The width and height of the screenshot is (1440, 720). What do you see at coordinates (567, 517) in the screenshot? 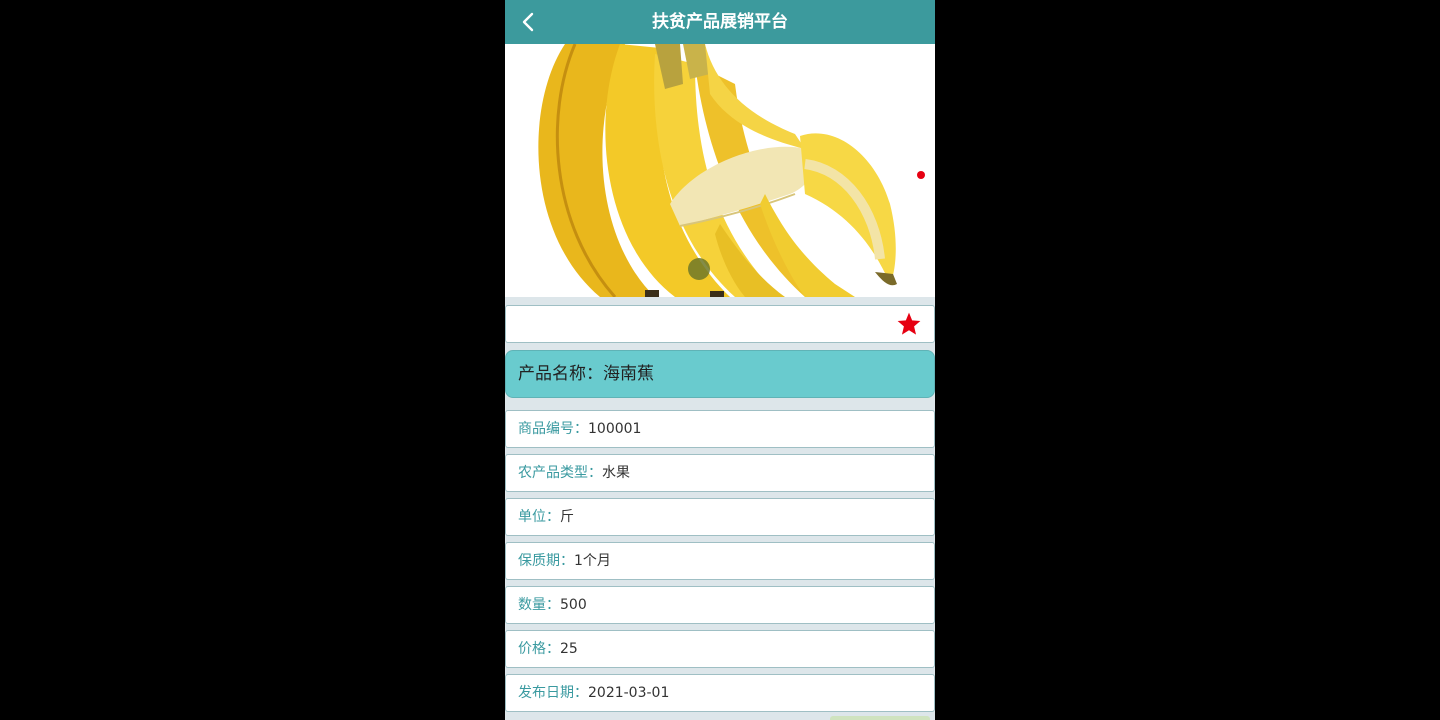
I see `detail-value: 斤` at bounding box center [567, 517].